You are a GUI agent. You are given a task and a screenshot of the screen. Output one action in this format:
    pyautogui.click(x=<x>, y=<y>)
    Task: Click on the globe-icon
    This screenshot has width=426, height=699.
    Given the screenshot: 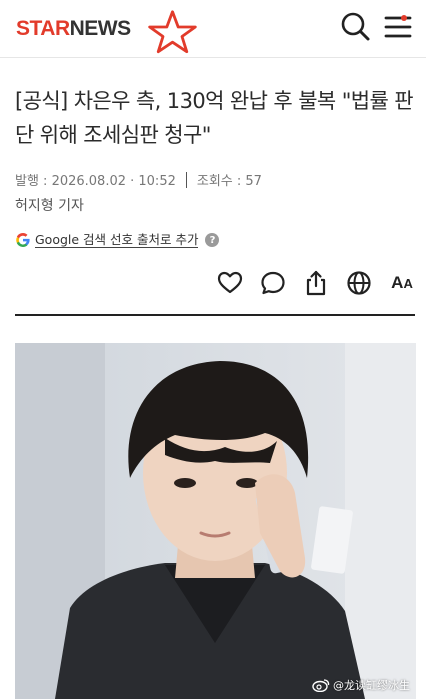 What is the action you would take?
    pyautogui.click(x=359, y=283)
    